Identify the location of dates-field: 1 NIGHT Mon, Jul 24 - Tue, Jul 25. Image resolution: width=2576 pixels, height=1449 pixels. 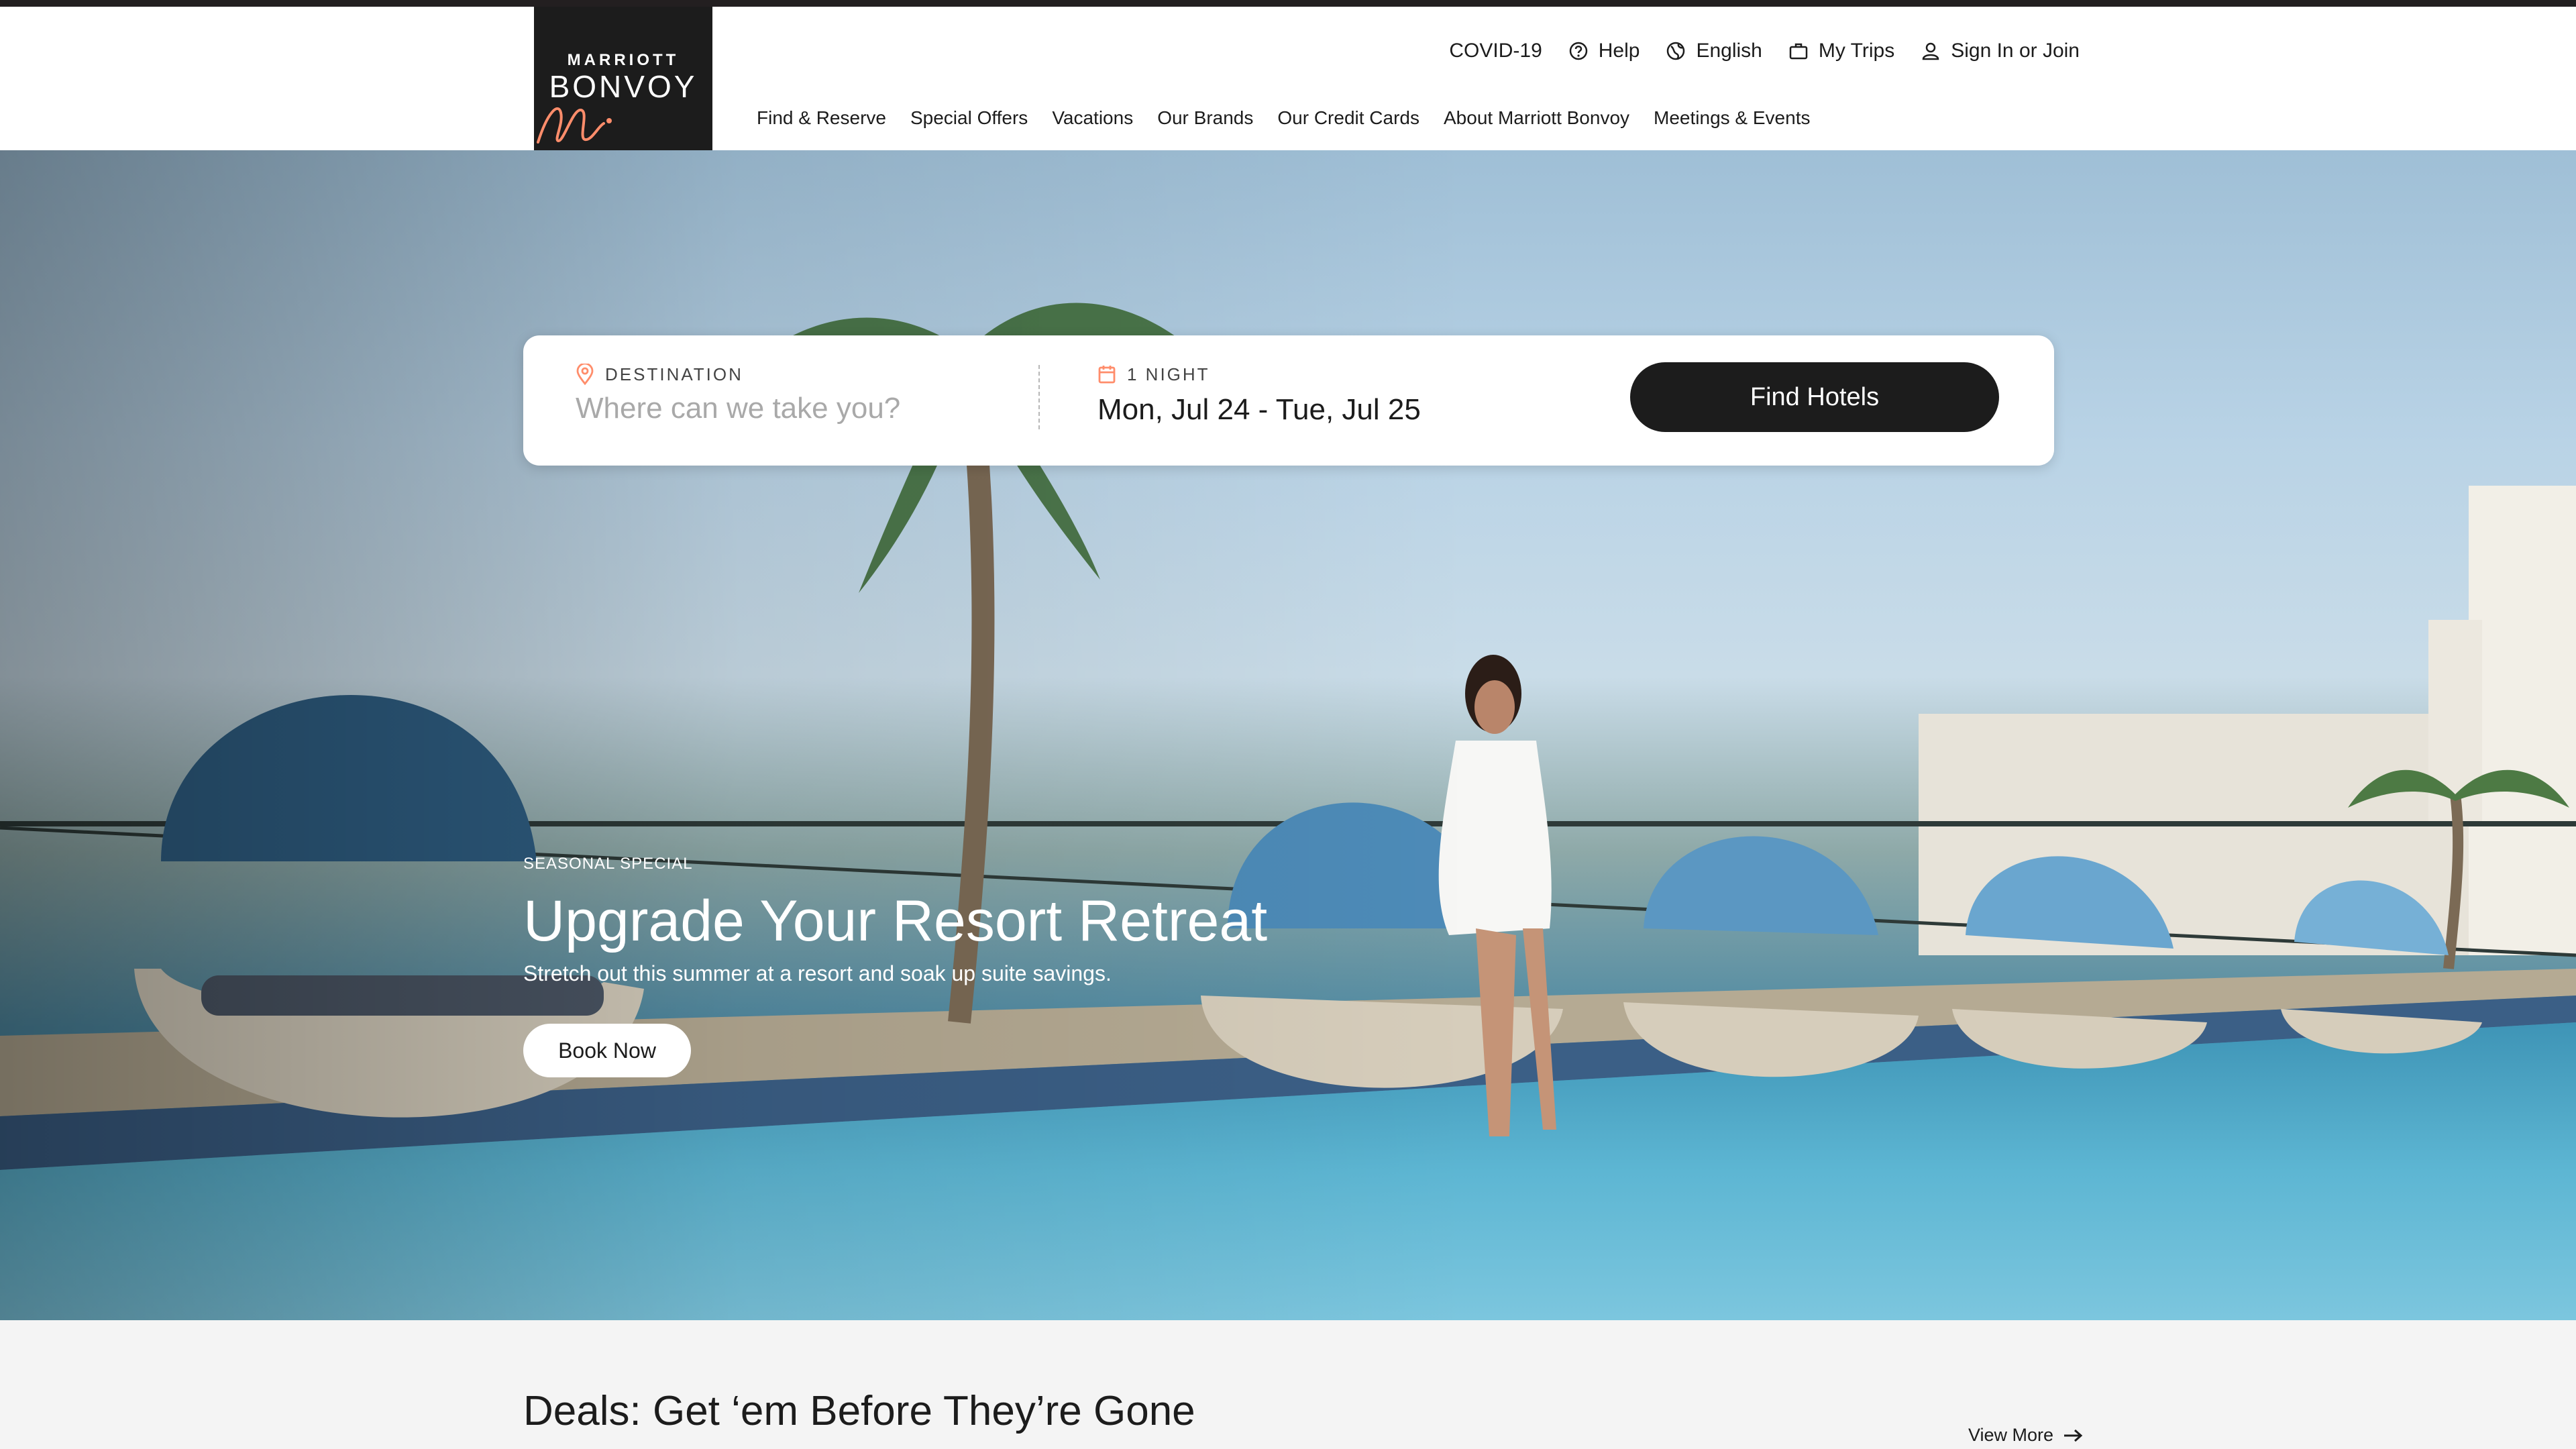
(1332, 395).